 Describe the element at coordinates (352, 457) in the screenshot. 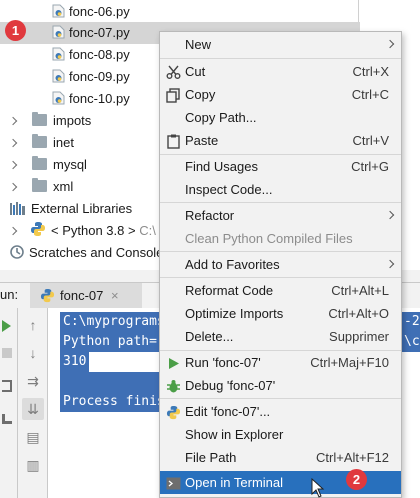

I see `menu-item-shortcut: Ctrl+Alt+F12` at that location.